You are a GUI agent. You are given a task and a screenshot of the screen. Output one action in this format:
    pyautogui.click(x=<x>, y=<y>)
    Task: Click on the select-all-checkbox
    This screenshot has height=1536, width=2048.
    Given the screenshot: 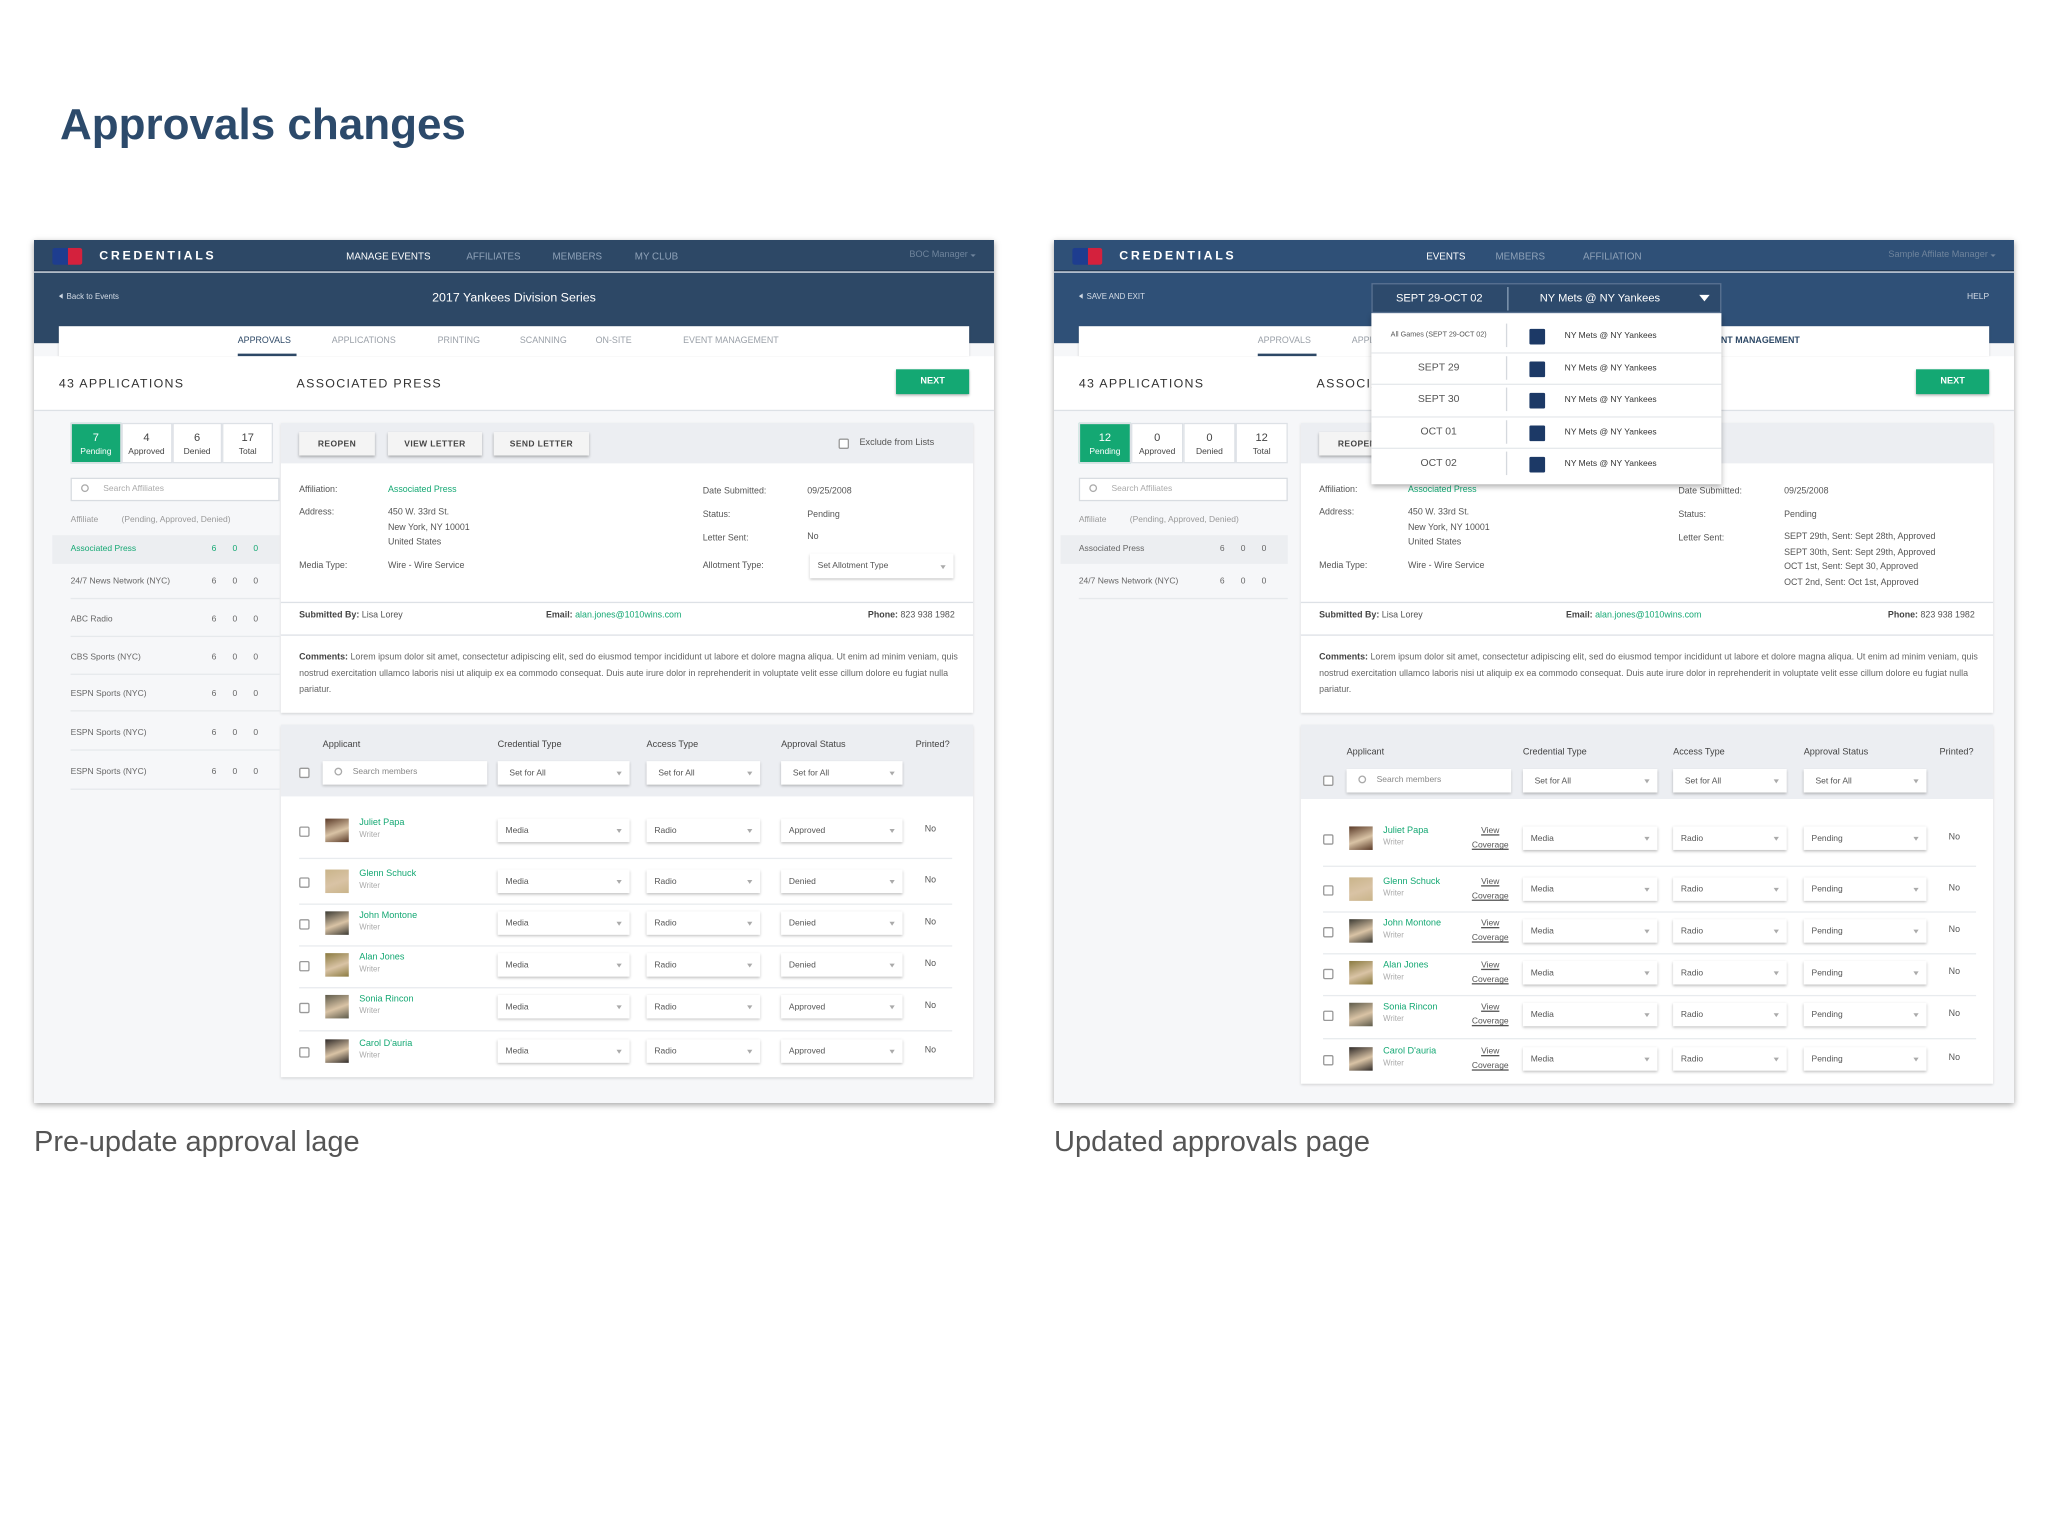 What is the action you would take?
    pyautogui.click(x=304, y=773)
    